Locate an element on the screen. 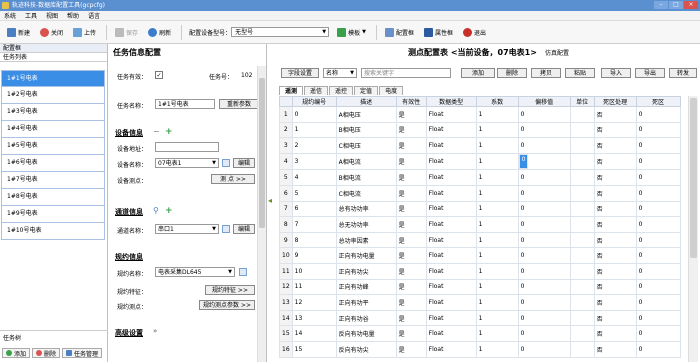  column-header: 偏移值 is located at coordinates (544, 101).